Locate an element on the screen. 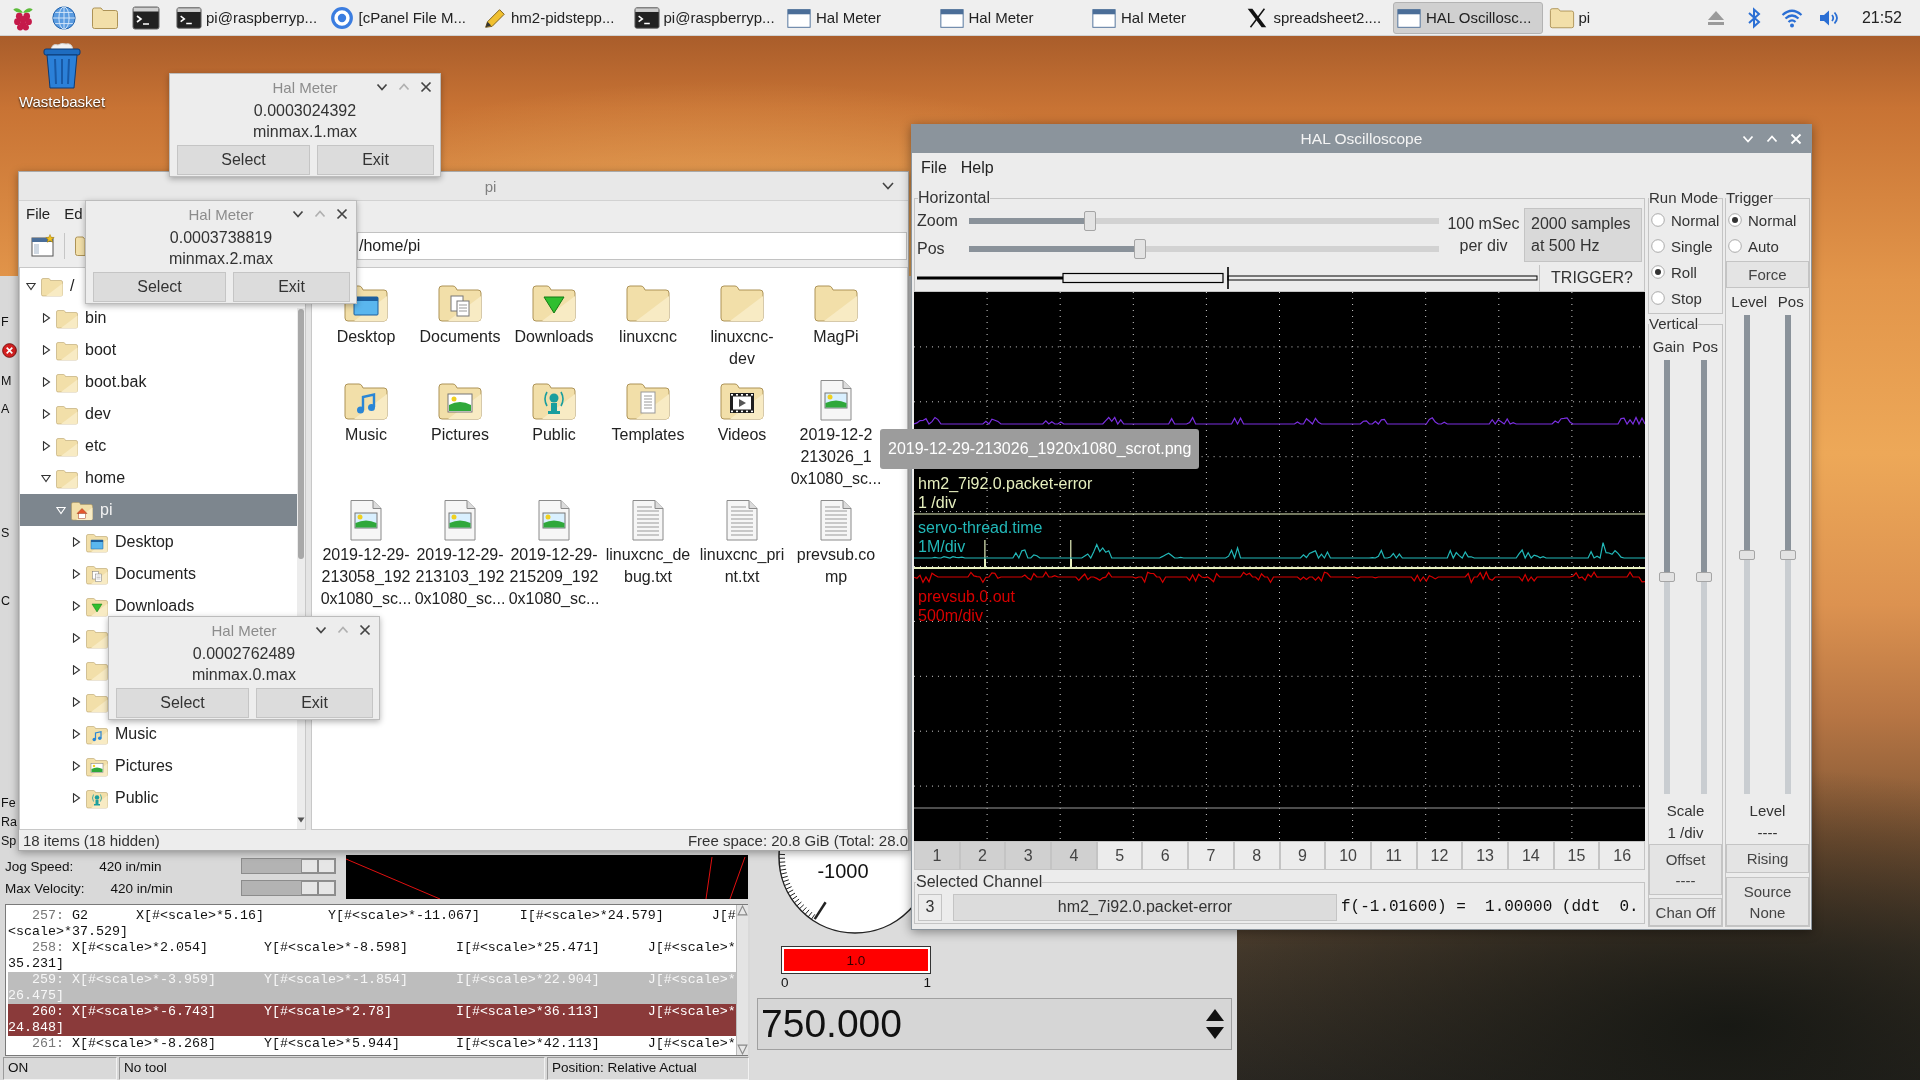 The image size is (1920, 1080). edge-button: Rising is located at coordinates (1767, 858).